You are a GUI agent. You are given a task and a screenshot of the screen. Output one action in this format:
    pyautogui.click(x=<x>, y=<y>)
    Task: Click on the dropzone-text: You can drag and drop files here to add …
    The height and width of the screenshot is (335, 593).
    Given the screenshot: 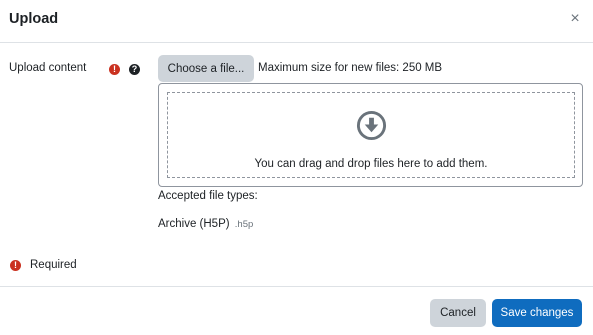 What is the action you would take?
    pyautogui.click(x=371, y=164)
    